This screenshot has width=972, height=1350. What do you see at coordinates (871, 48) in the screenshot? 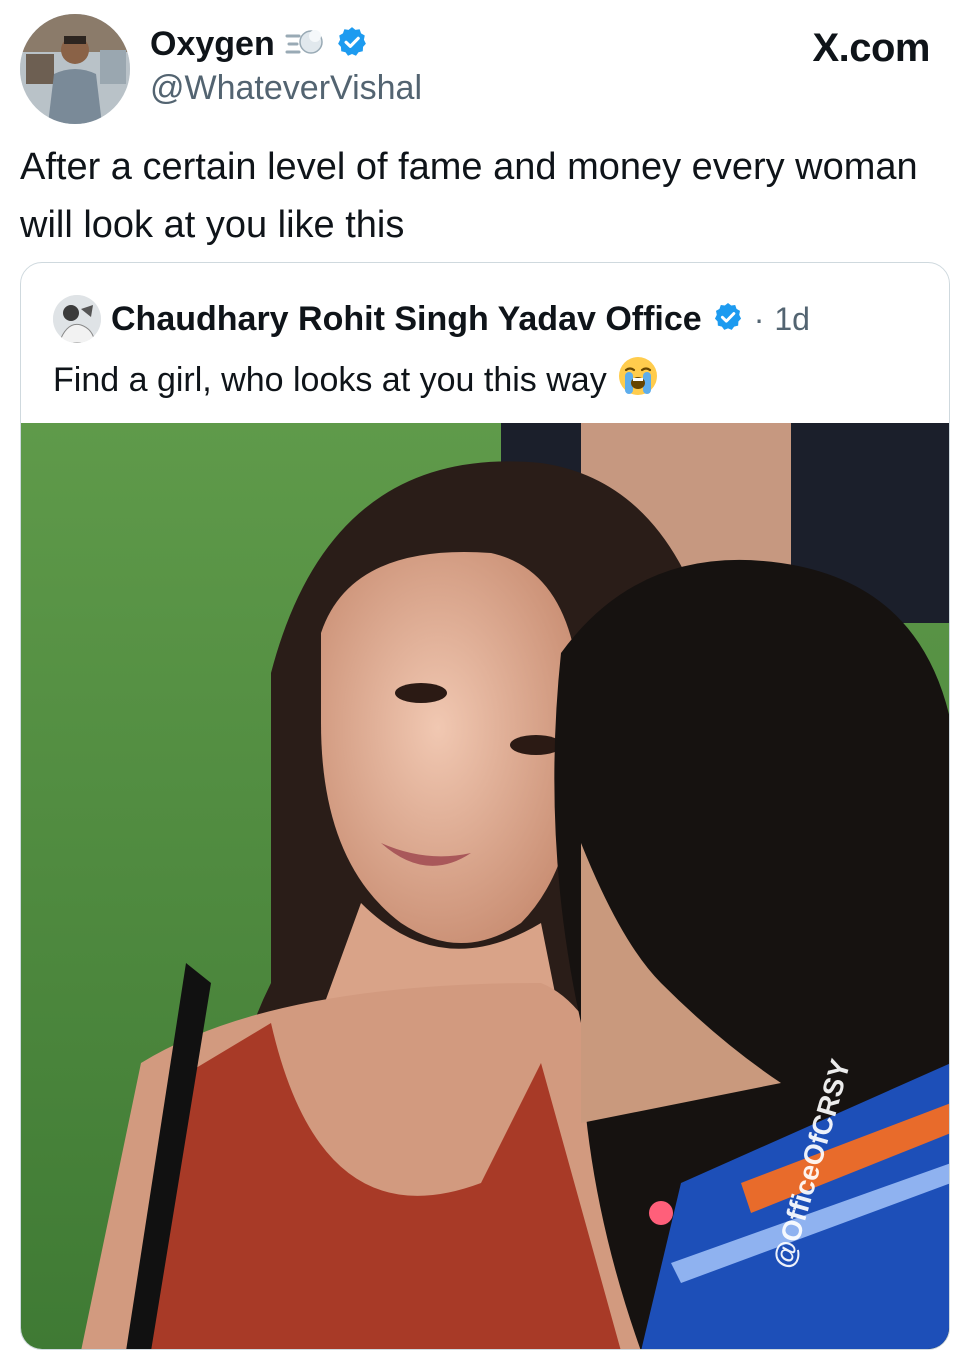
I see `brand-label: X.com` at bounding box center [871, 48].